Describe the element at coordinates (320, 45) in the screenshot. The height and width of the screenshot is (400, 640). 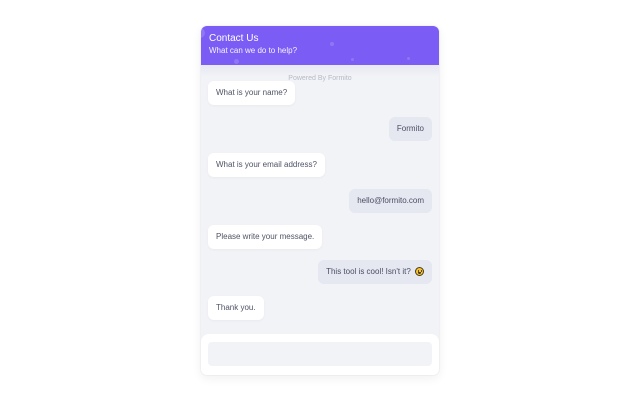
I see `chat-header: Contact Us What can we do to help?` at that location.